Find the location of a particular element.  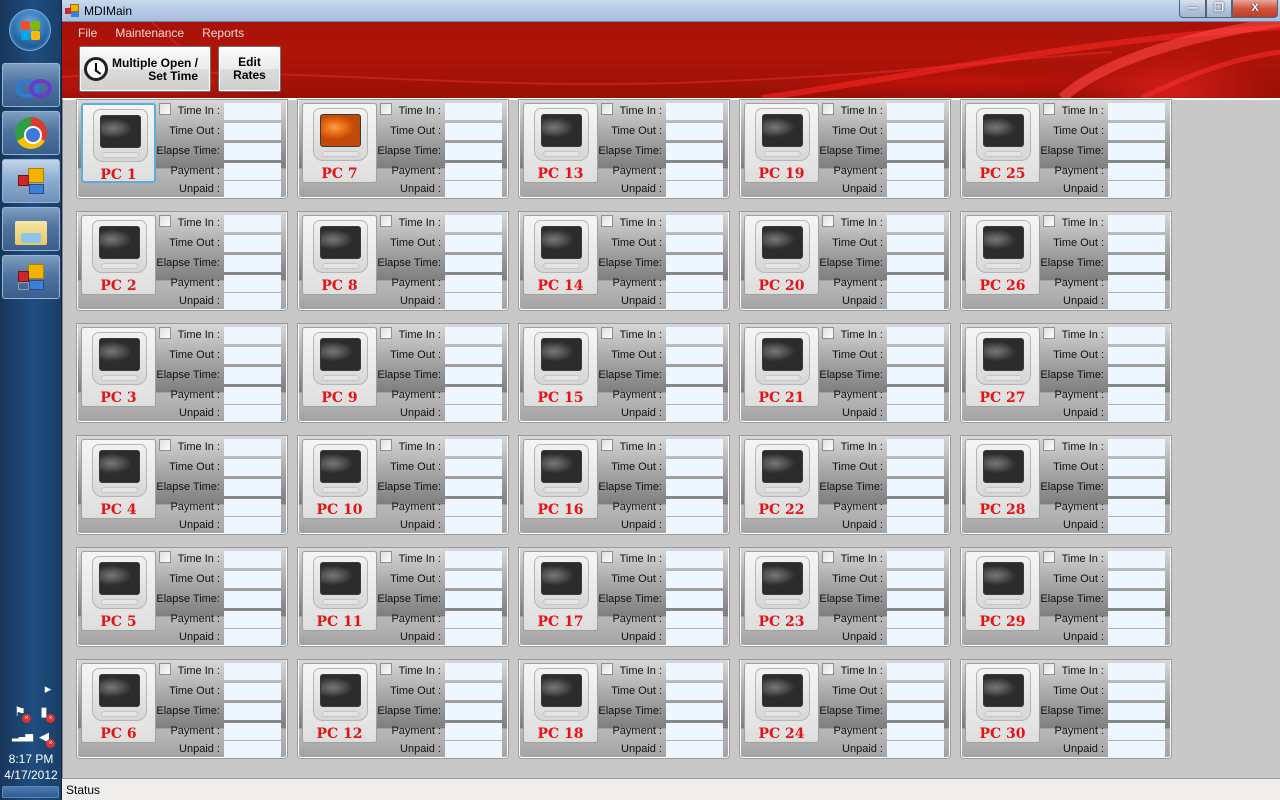

pc-tile-button: PC 16 is located at coordinates (560, 479).